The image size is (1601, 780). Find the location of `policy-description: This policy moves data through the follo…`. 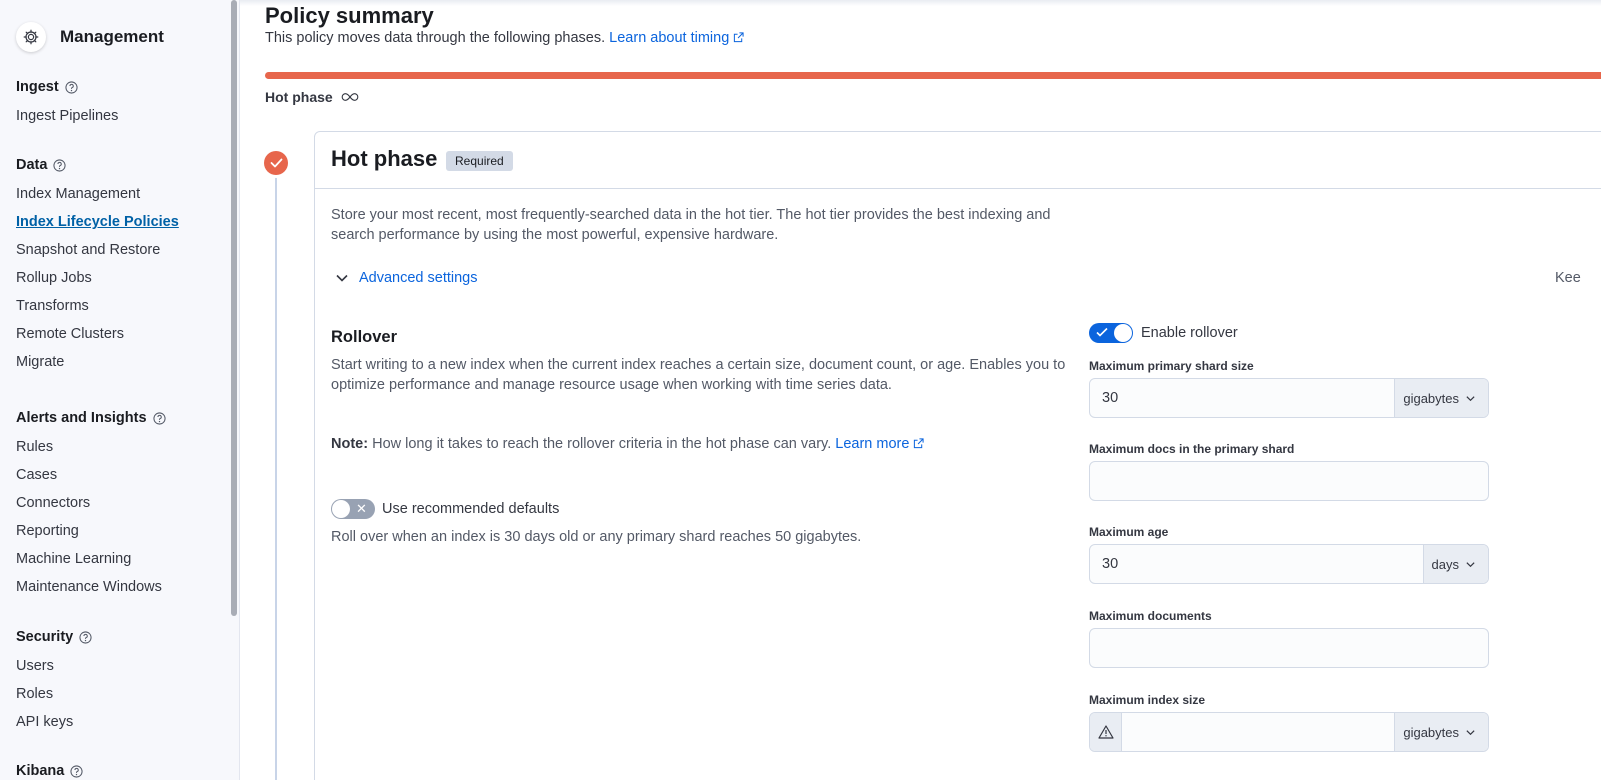

policy-description: This policy moves data through the follo… is located at coordinates (504, 38).